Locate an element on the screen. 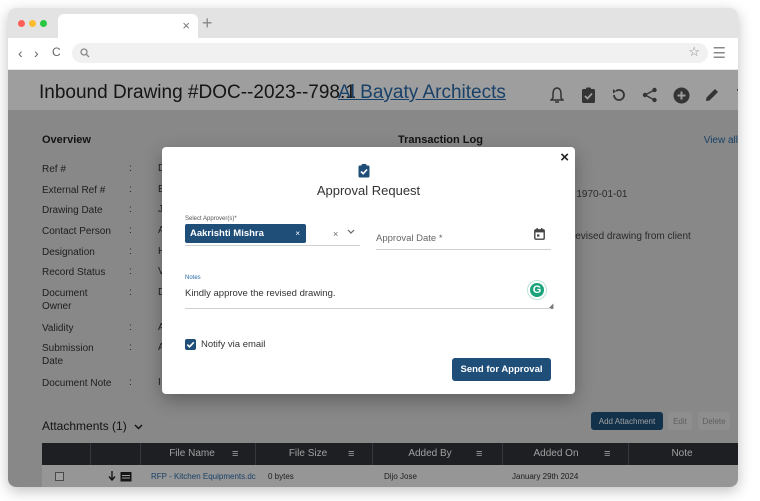  clear-selection-icon: × is located at coordinates (335, 234).